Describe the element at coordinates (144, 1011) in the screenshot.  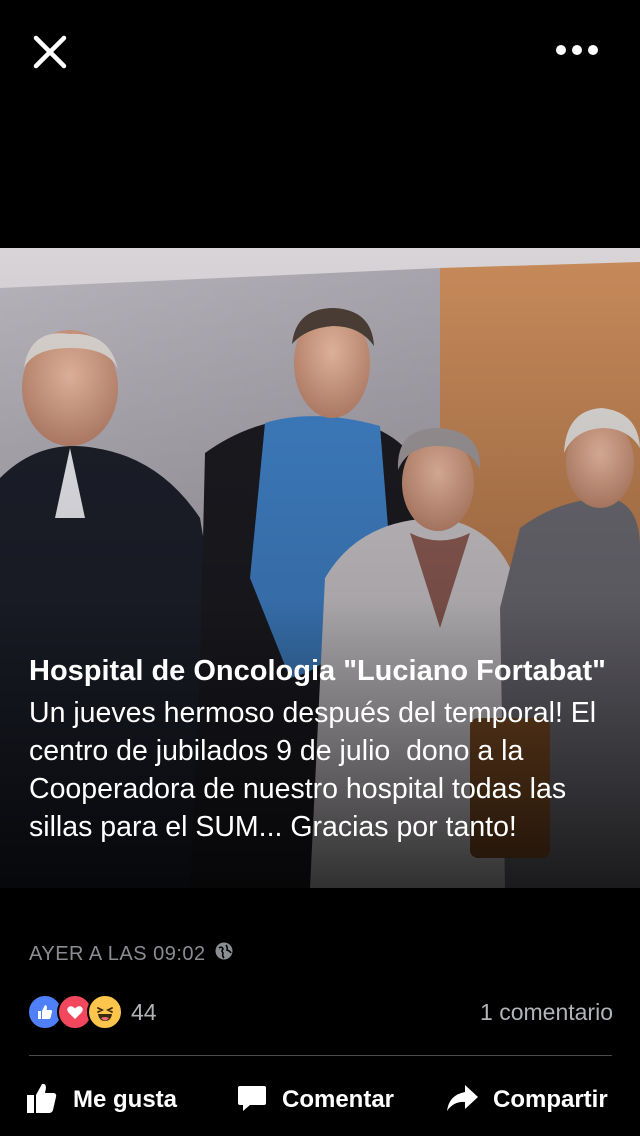
I see `reaction-count: 44` at that location.